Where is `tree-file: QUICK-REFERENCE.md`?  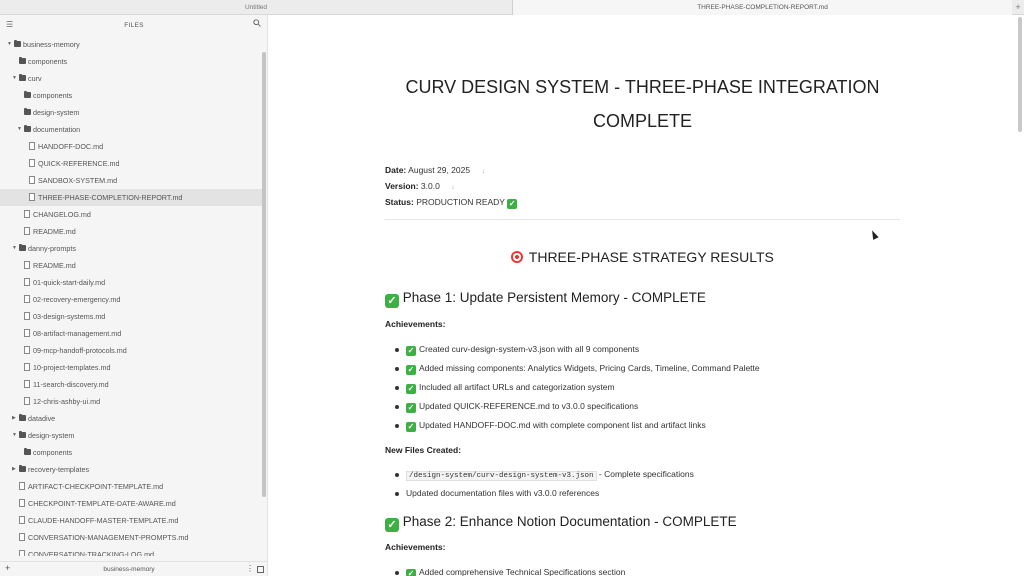
tree-file: QUICK-REFERENCE.md is located at coordinates (131, 163).